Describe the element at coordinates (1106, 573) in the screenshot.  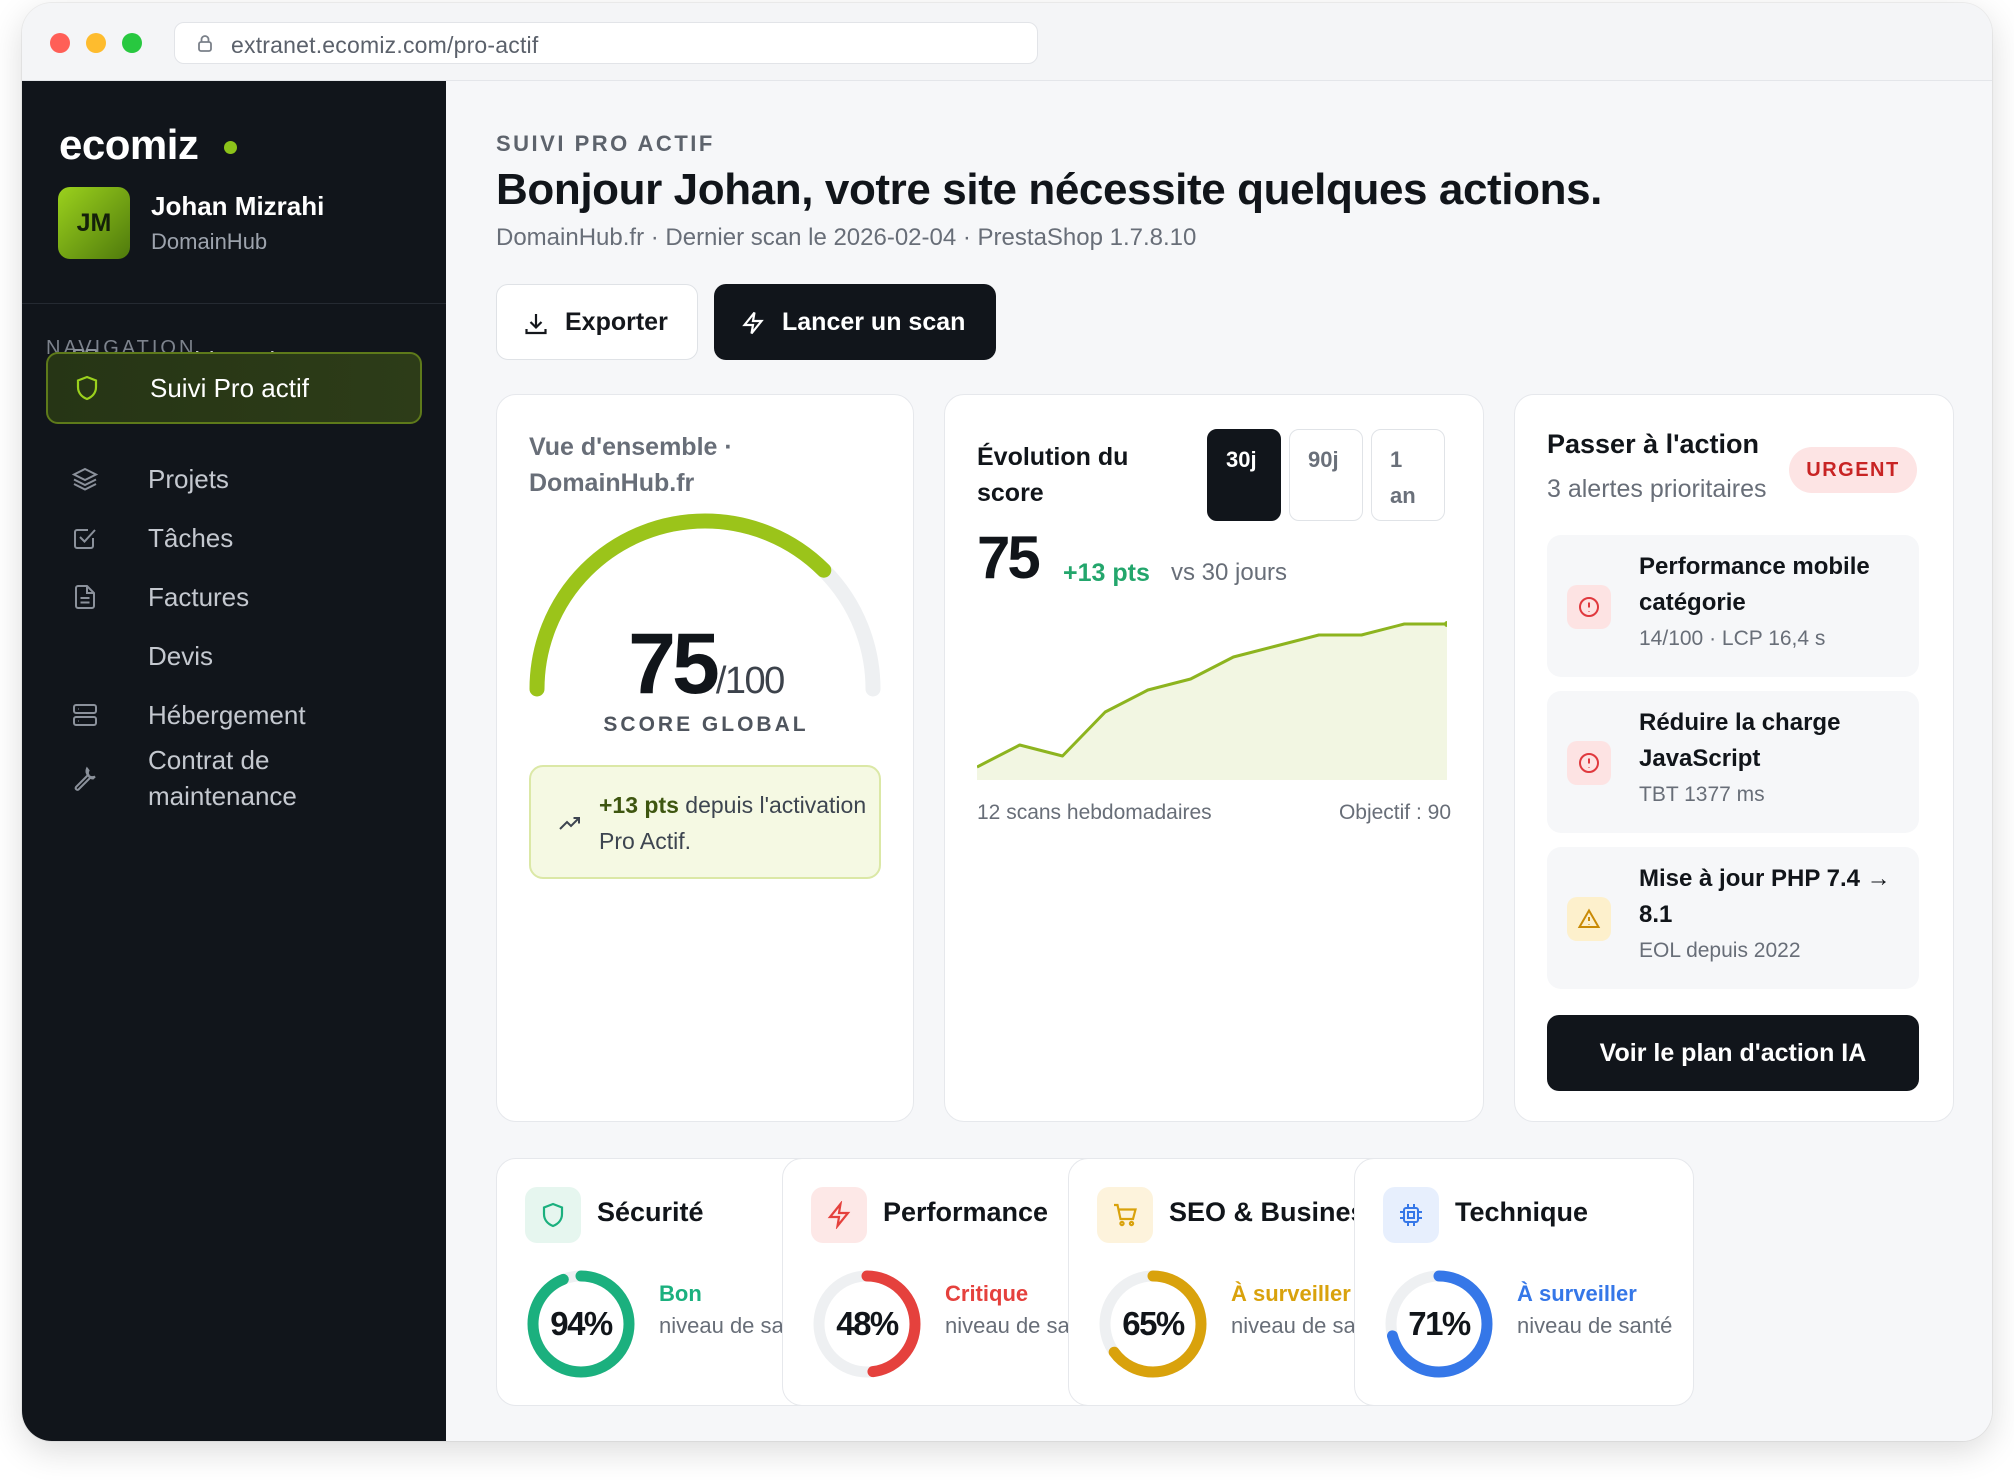
I see `evolution-delta: +13 pts` at that location.